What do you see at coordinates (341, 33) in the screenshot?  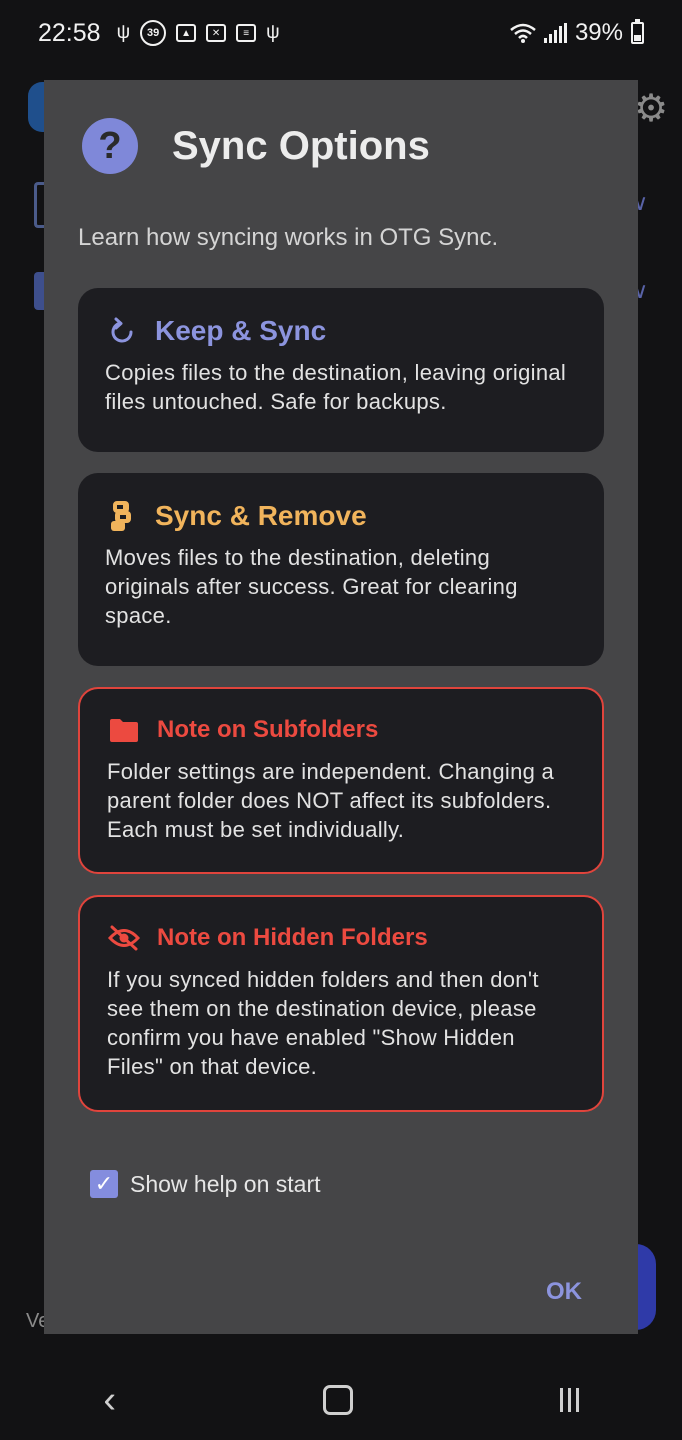 I see `status-bar: 22:58 ψ 39 ▲ ✕ ≡ ψ 39%` at bounding box center [341, 33].